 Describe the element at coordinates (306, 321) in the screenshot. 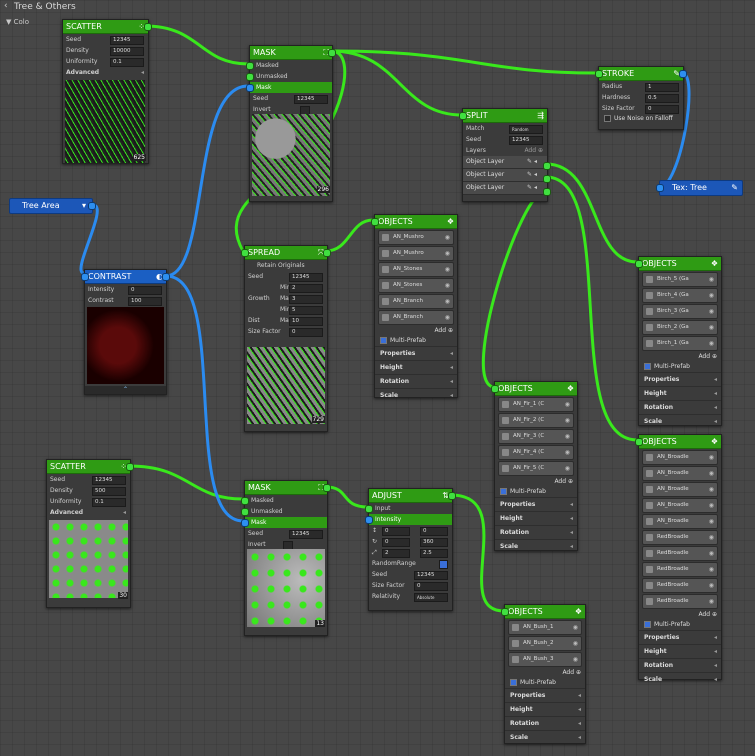

I see `dist-max-field: 10` at that location.